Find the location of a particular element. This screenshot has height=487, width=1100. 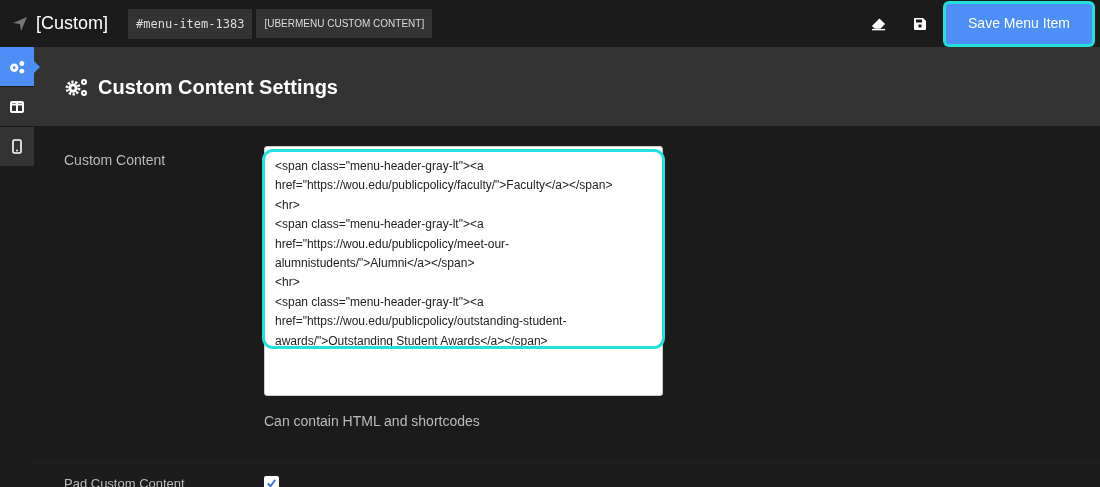

item-type-tag: [UBERMENU CUSTOM CONTENT] is located at coordinates (344, 23).